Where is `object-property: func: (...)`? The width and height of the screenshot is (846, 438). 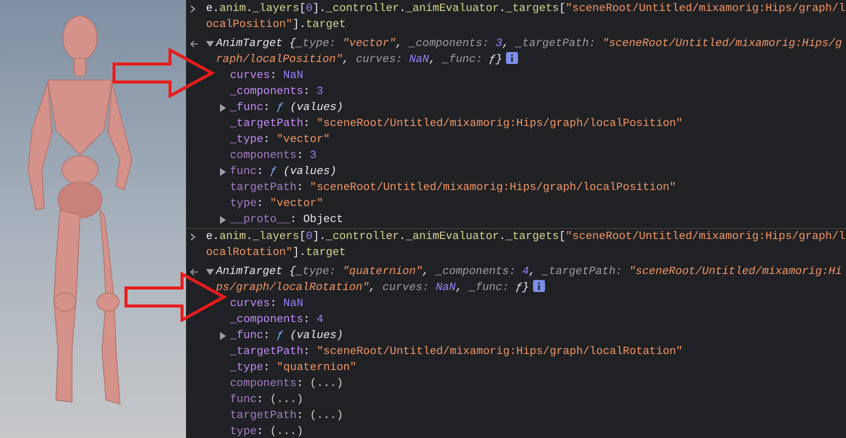 object-property: func: (...) is located at coordinates (267, 400).